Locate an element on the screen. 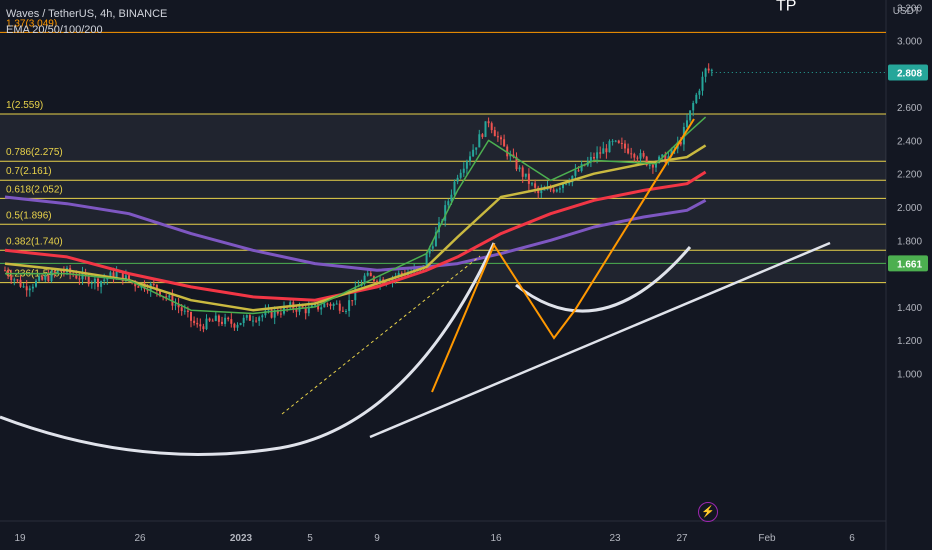 The height and width of the screenshot is (550, 932). time-tick-label: 5 is located at coordinates (310, 538).